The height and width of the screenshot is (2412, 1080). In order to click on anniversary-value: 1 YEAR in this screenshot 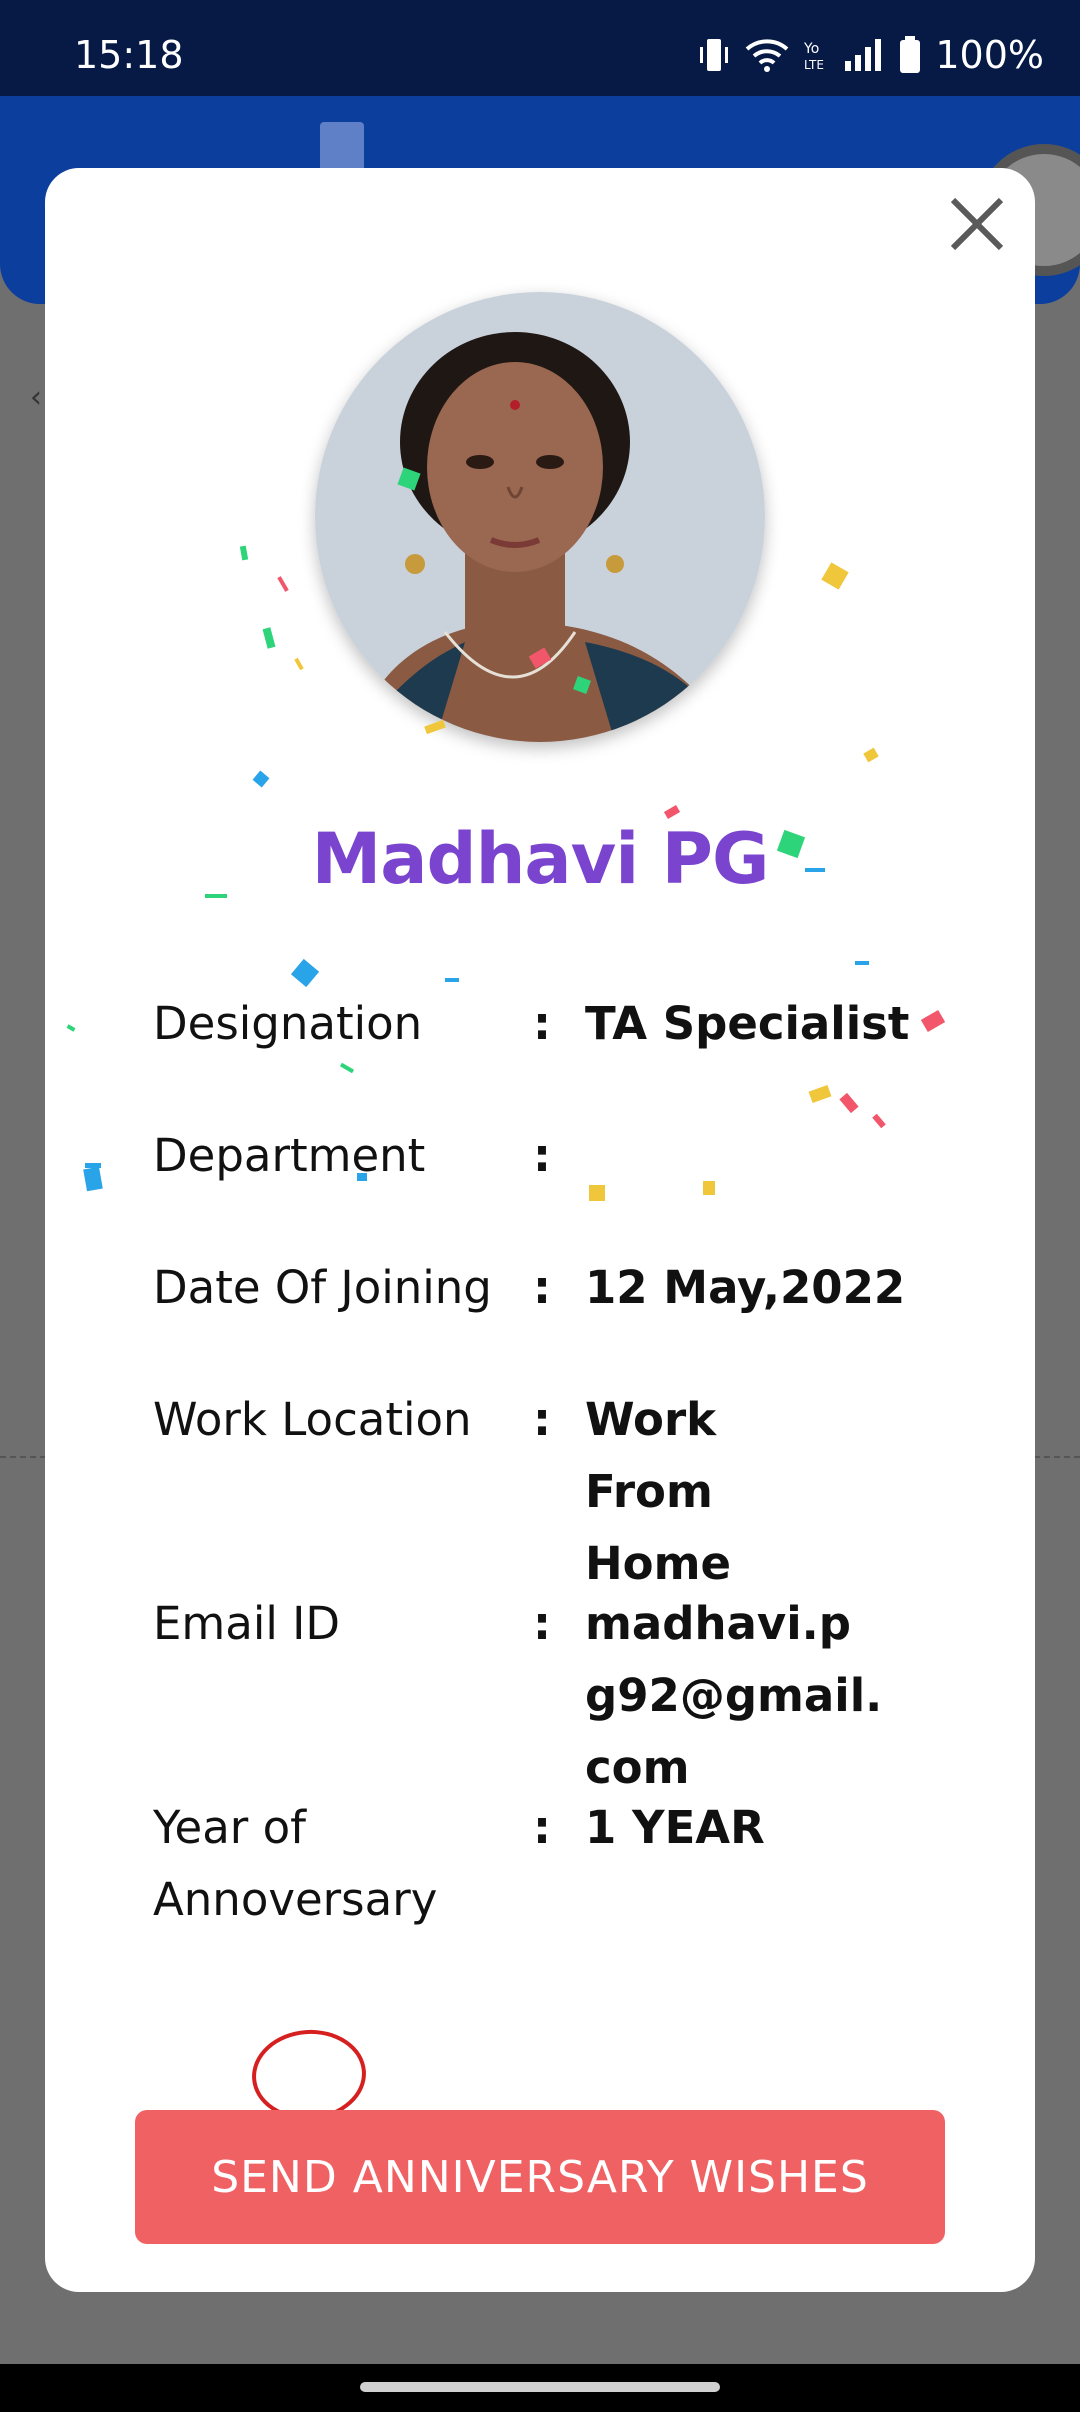, I will do `click(675, 1827)`.